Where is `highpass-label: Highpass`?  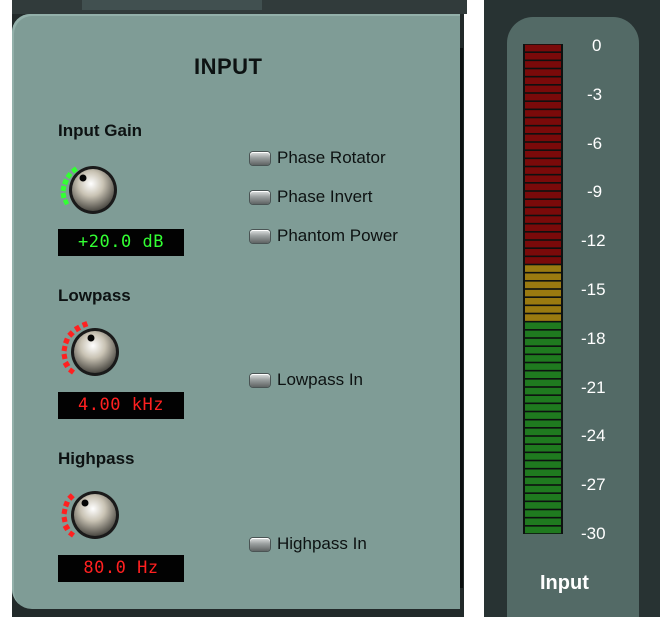 highpass-label: Highpass is located at coordinates (96, 458).